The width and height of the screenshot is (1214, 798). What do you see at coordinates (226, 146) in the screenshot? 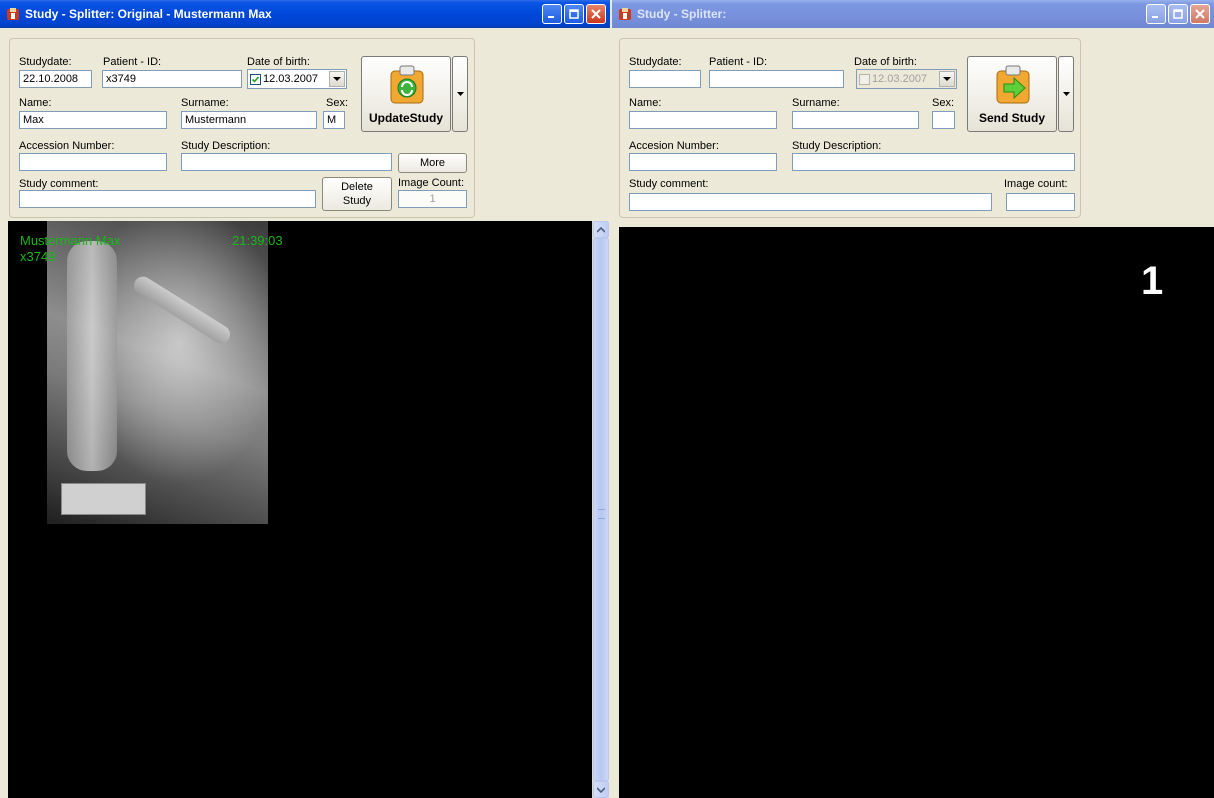
I see `study-description-label: Study Description:` at bounding box center [226, 146].